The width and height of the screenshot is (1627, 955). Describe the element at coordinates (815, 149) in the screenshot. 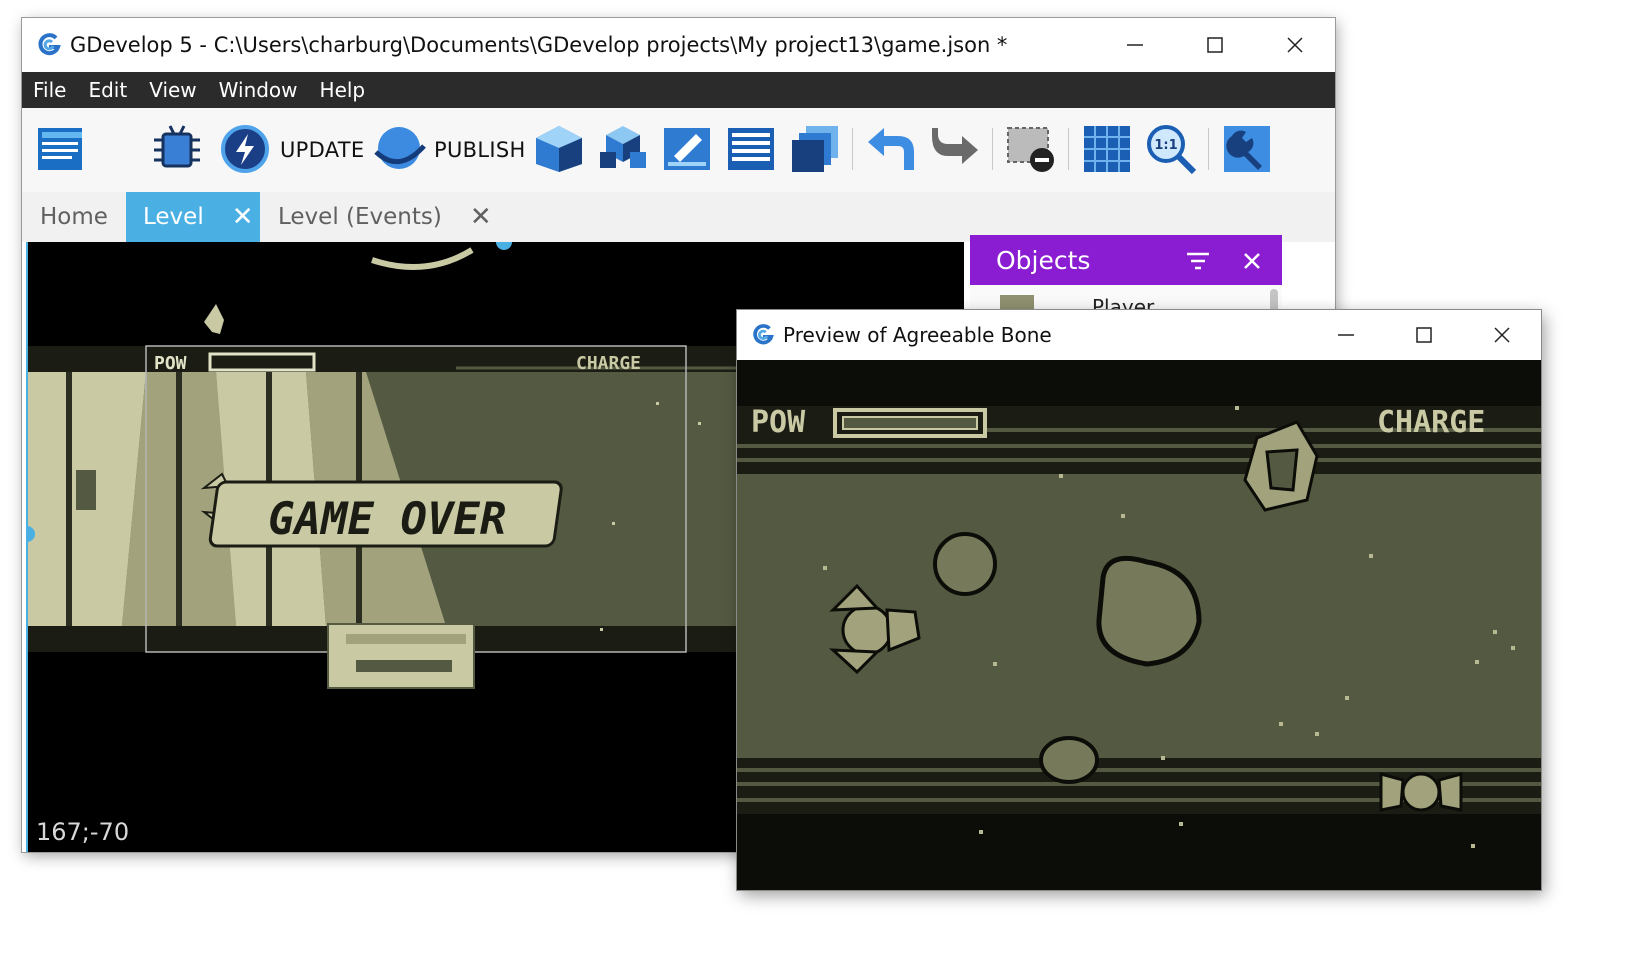

I see `layers-icon` at that location.